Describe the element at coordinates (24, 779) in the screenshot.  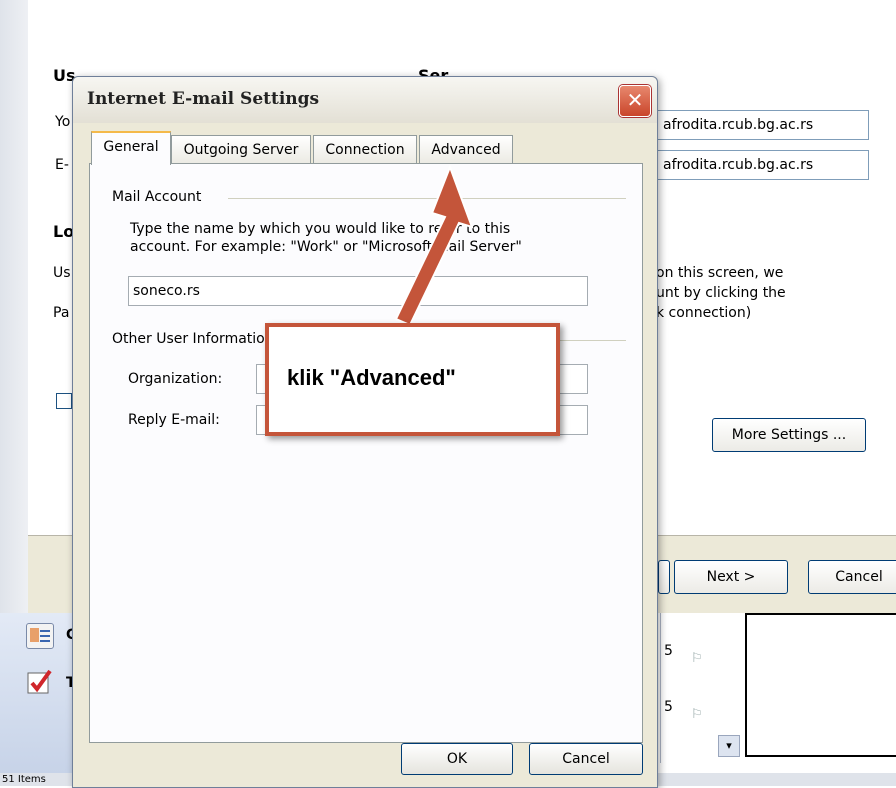
I see `status-items-count: 51 Items` at that location.